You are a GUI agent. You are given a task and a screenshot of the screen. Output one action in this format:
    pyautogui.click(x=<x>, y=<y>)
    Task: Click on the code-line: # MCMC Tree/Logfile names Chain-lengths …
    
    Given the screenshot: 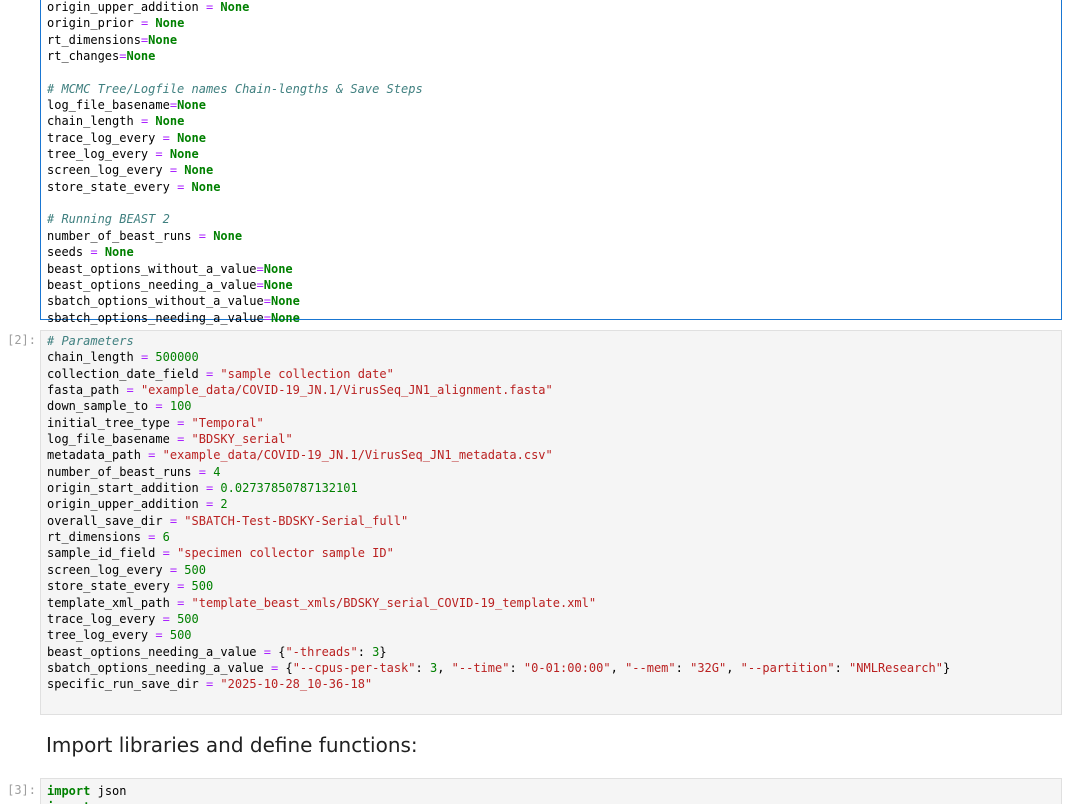 What is the action you would take?
    pyautogui.click(x=551, y=89)
    